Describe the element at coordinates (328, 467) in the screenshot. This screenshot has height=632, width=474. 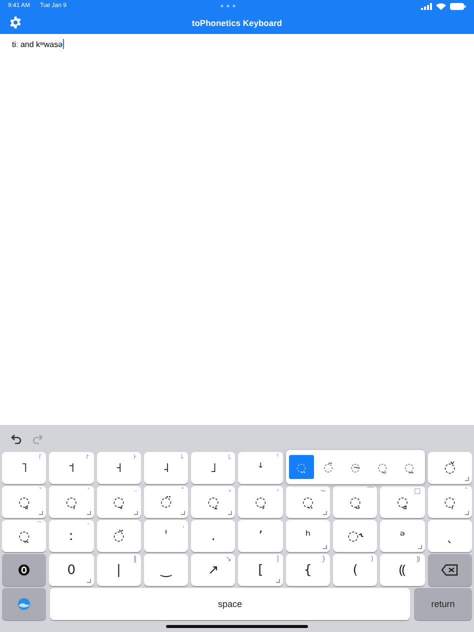
I see `variant-option: ◌̃` at that location.